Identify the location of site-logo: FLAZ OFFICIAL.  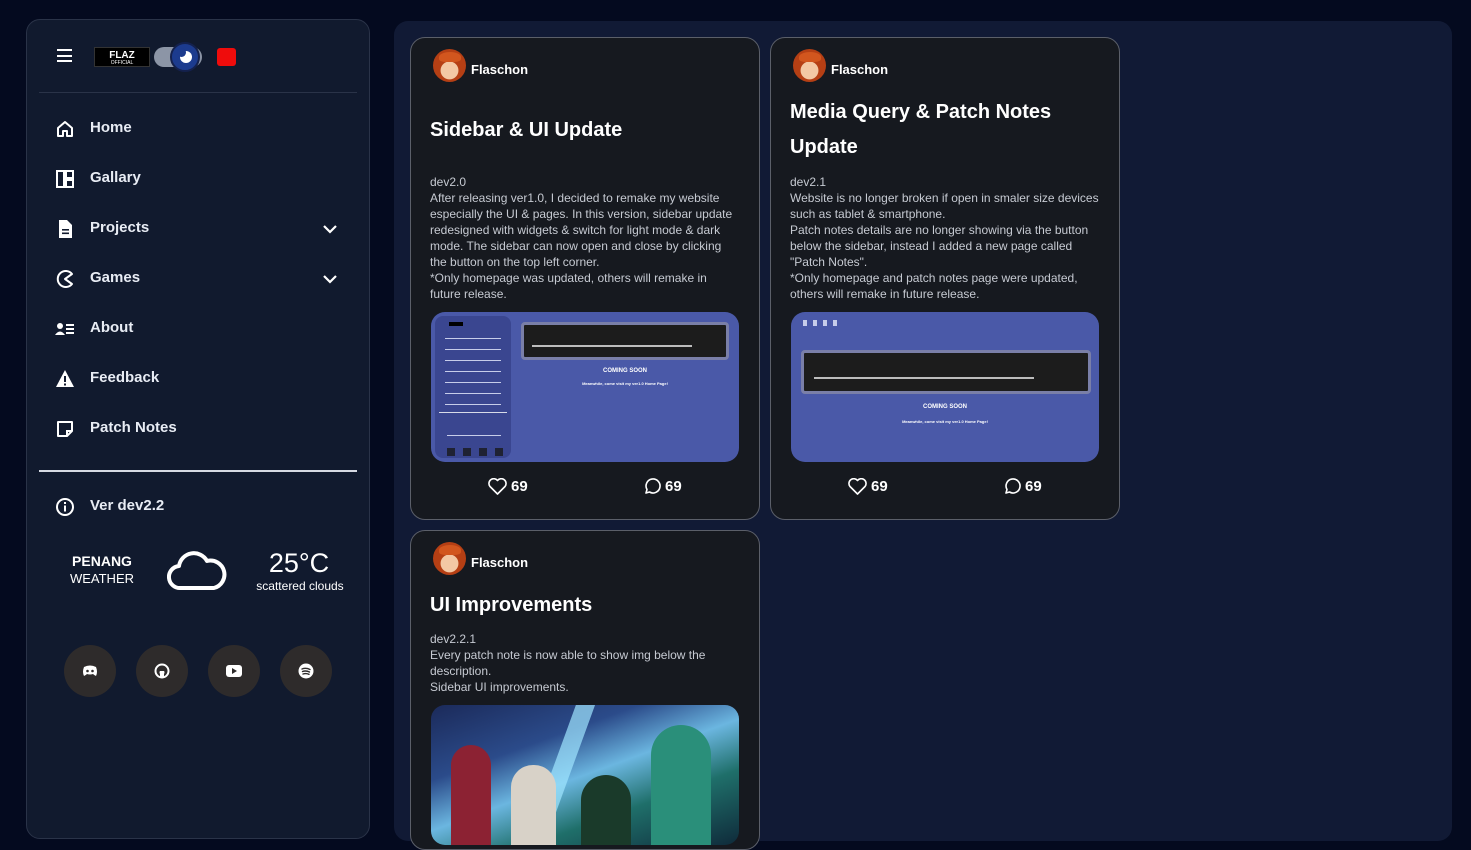
(122, 57).